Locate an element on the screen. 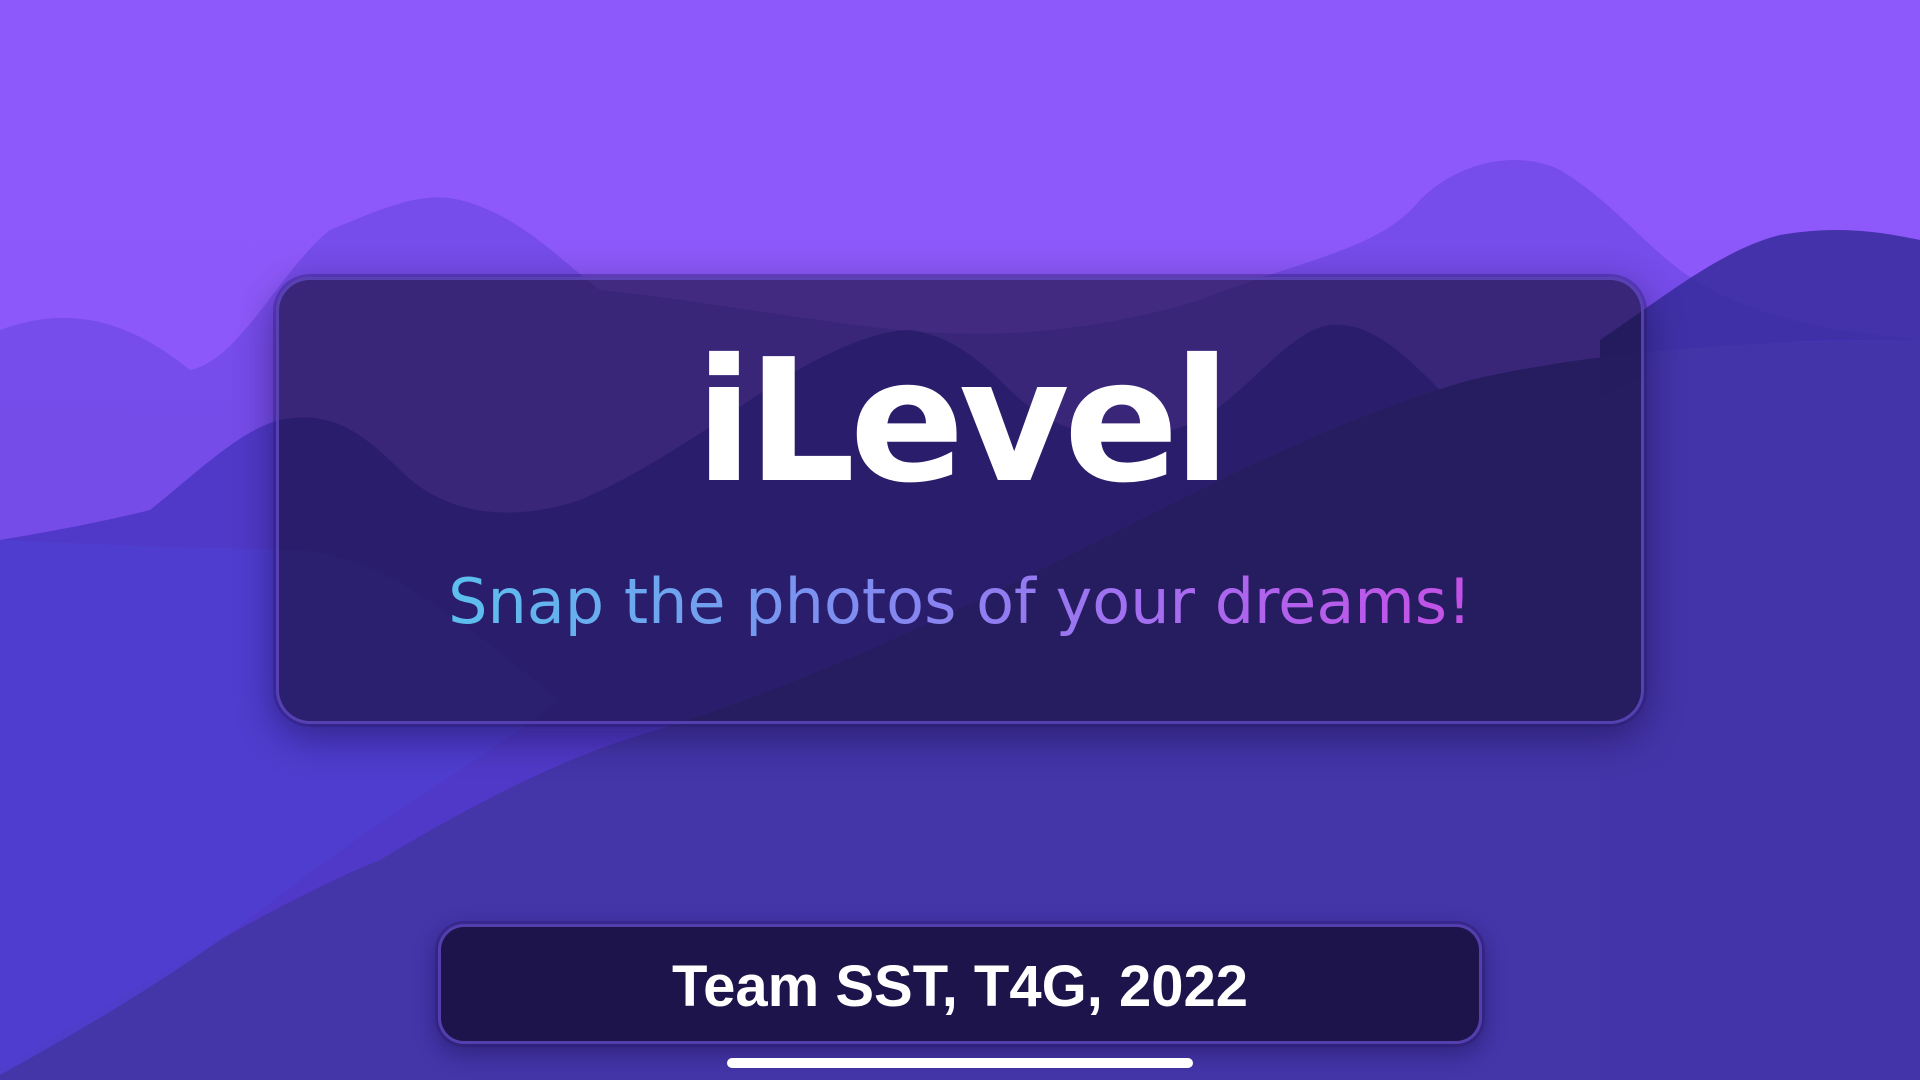 This screenshot has height=1080, width=1920. app-title: iLevel is located at coordinates (962, 422).